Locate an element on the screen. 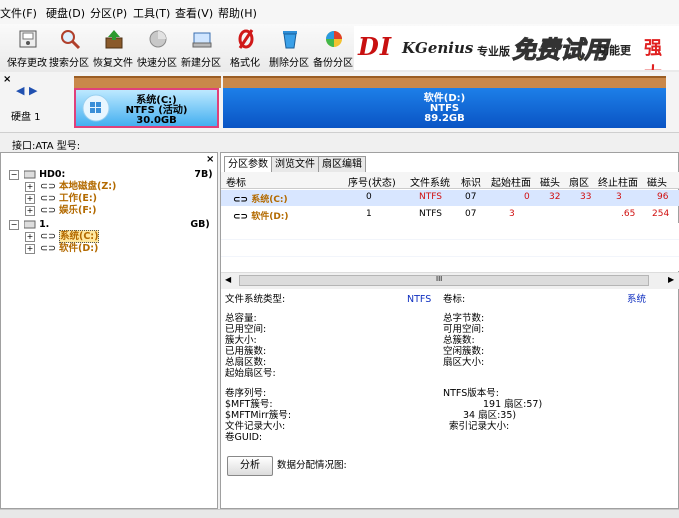 This screenshot has width=679, height=518. close-icon: × is located at coordinates (7, 79).